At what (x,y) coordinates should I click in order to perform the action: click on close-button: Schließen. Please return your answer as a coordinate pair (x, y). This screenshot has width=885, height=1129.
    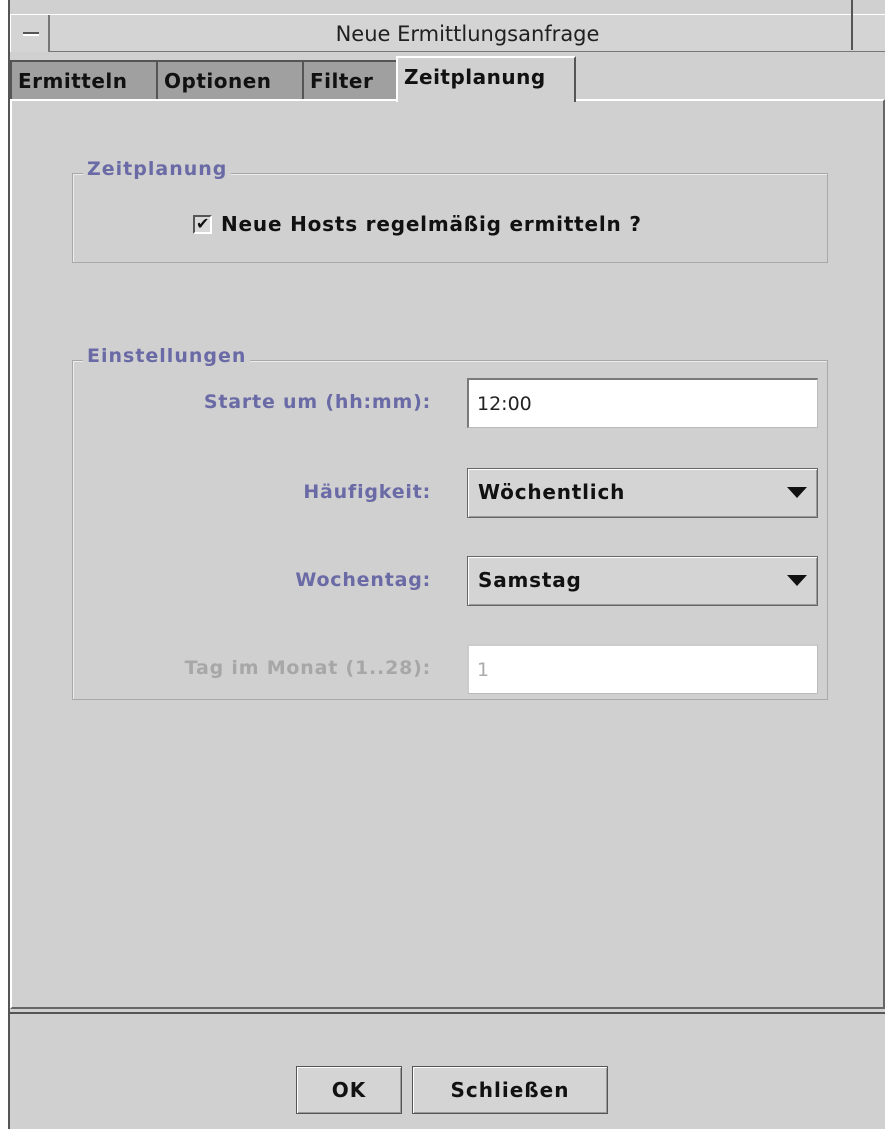
    Looking at the image, I should click on (510, 1090).